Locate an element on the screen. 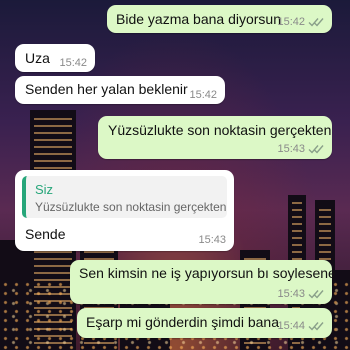 Image resolution: width=350 pixels, height=350 pixels. message-text: Sen kimsin ne iş yapıyorsun bı soylesene is located at coordinates (207, 273).